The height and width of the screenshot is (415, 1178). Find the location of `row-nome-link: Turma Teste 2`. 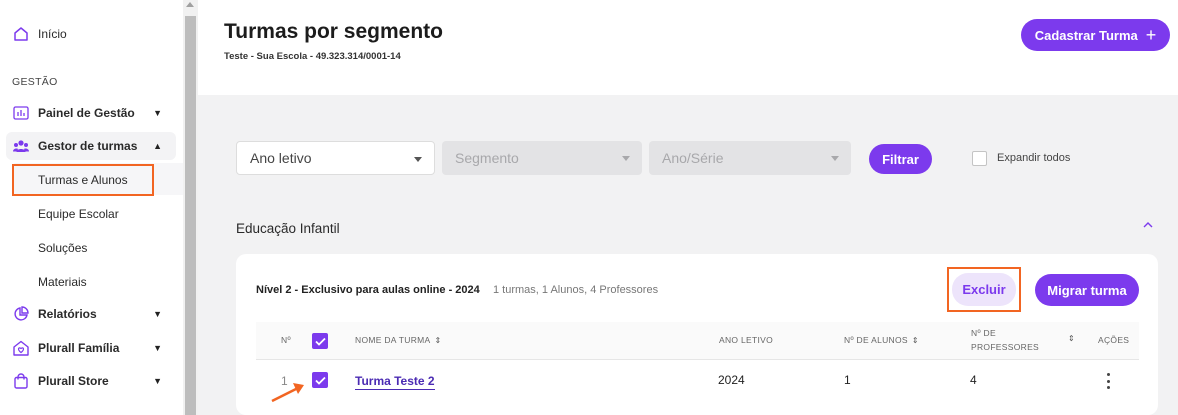

row-nome-link: Turma Teste 2 is located at coordinates (395, 382).